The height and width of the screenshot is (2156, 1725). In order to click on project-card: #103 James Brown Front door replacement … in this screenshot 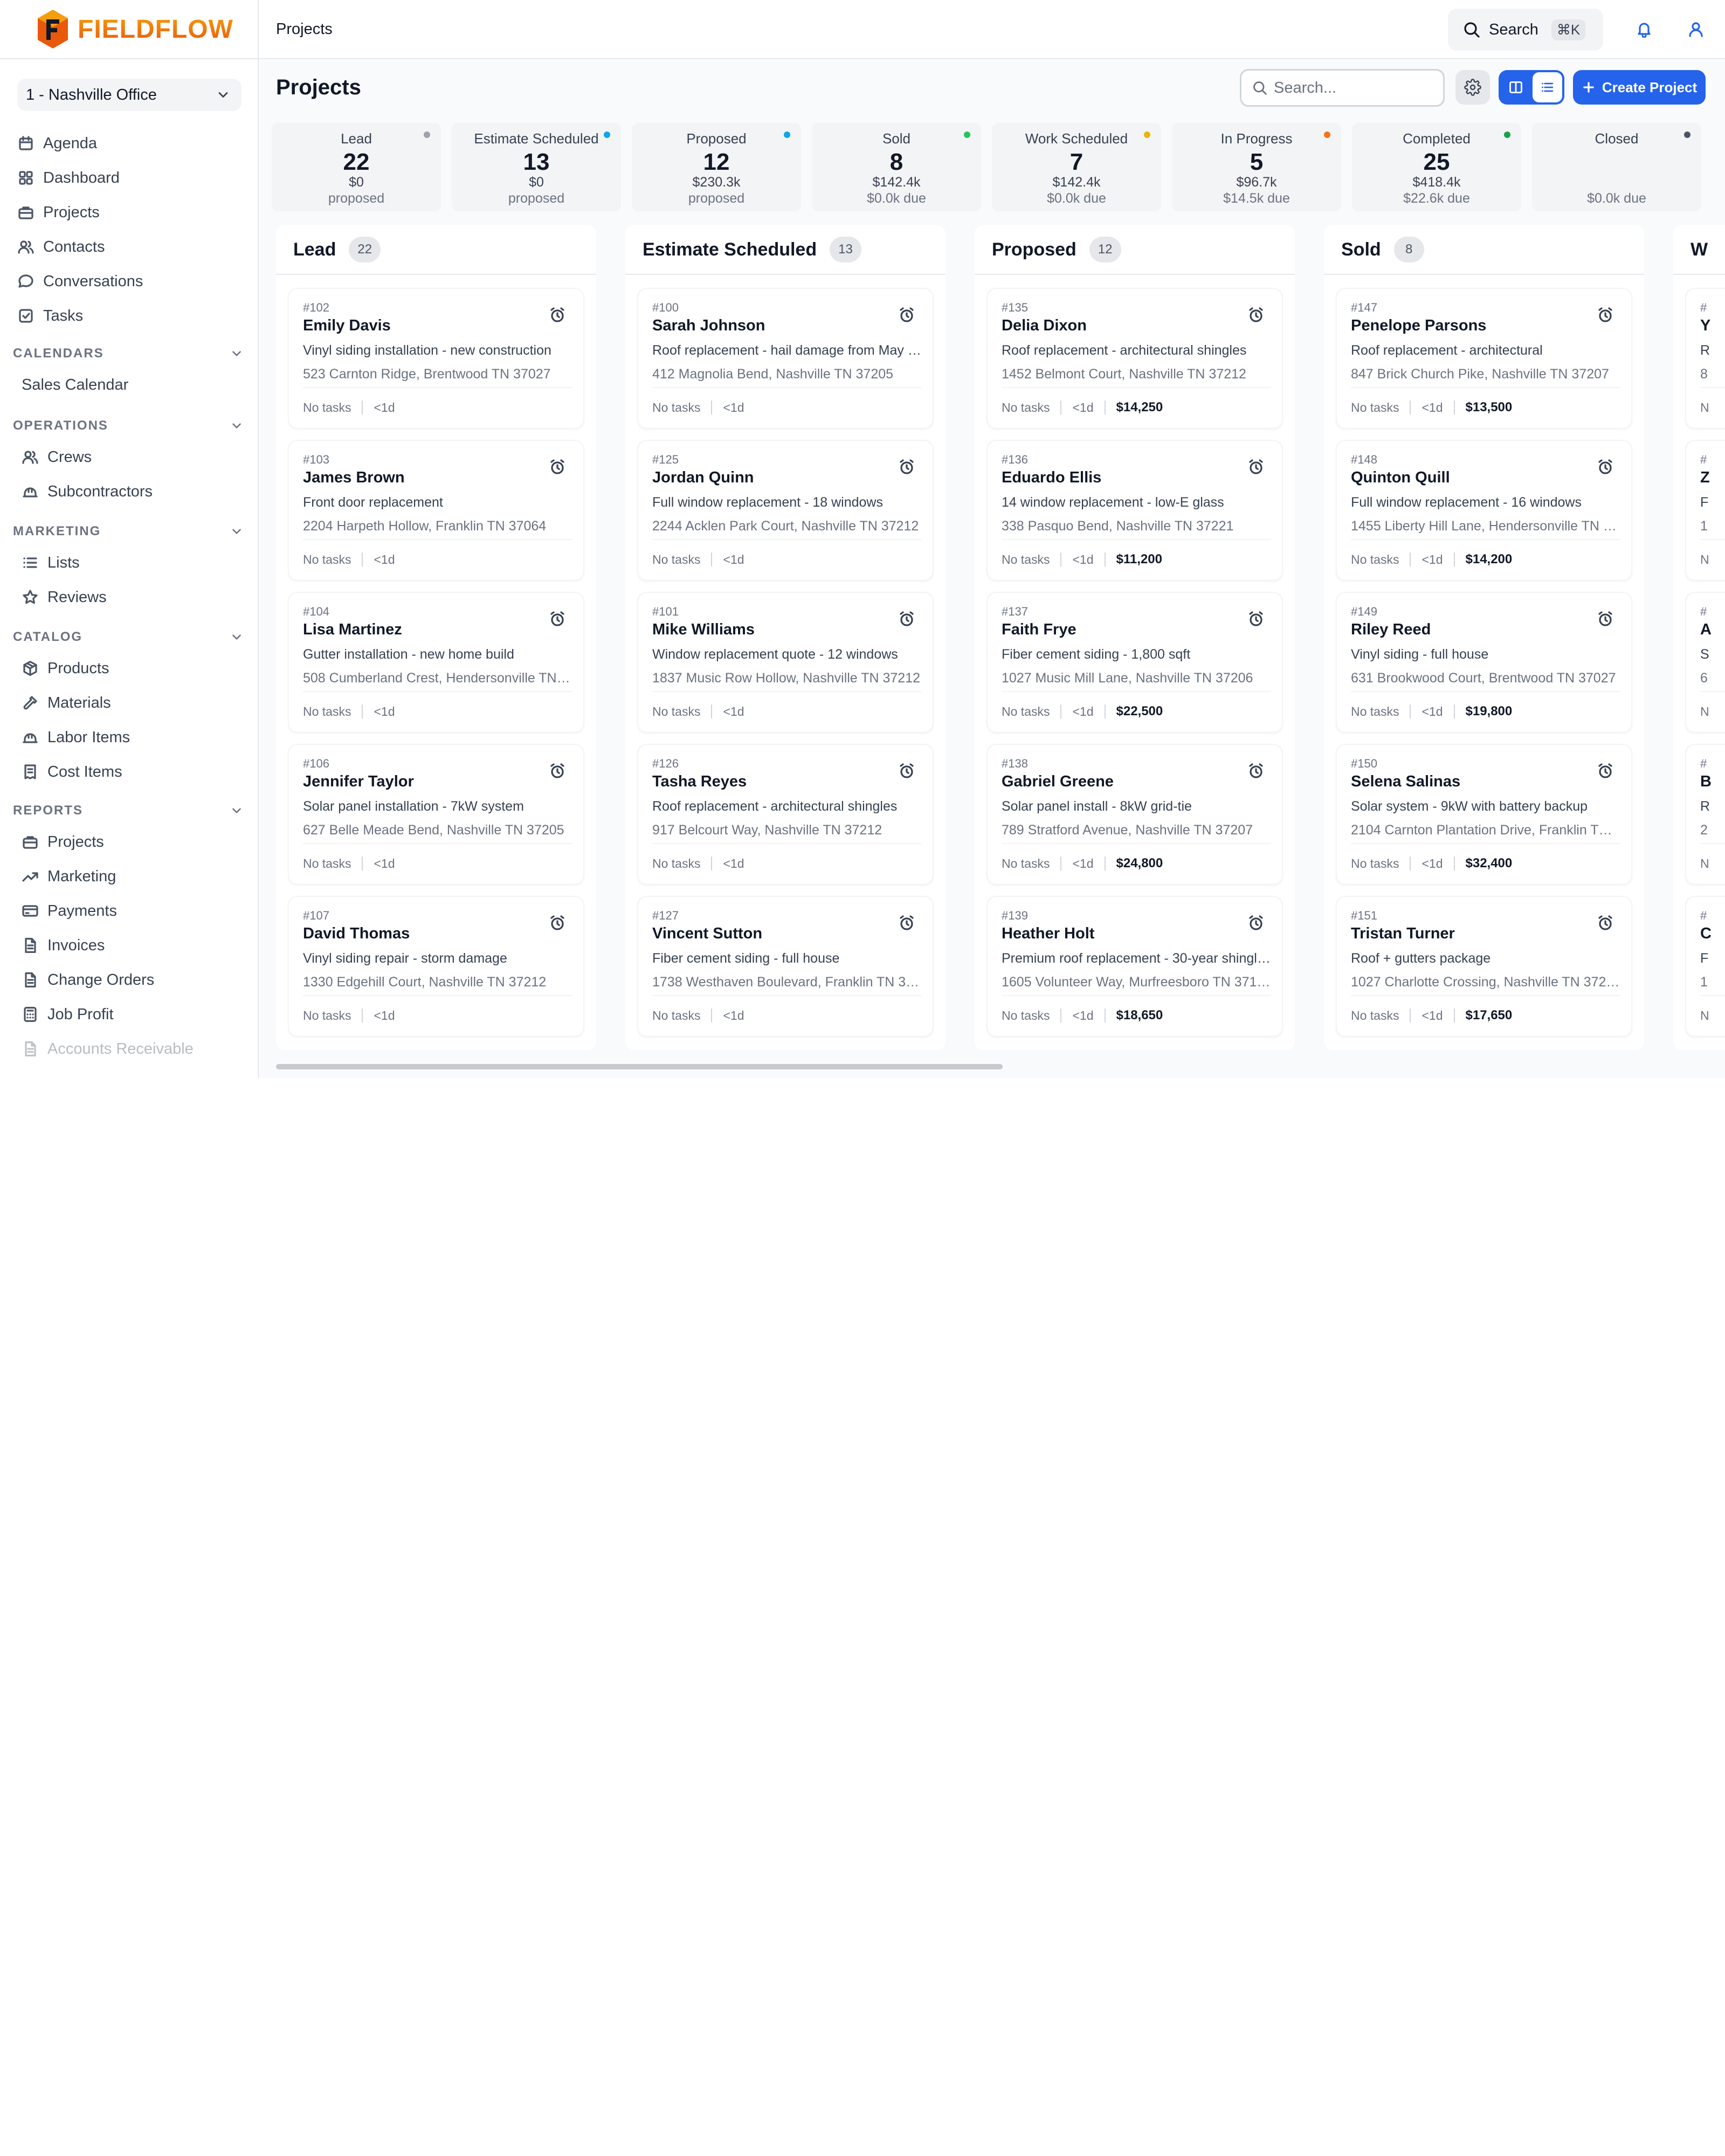, I will do `click(436, 510)`.